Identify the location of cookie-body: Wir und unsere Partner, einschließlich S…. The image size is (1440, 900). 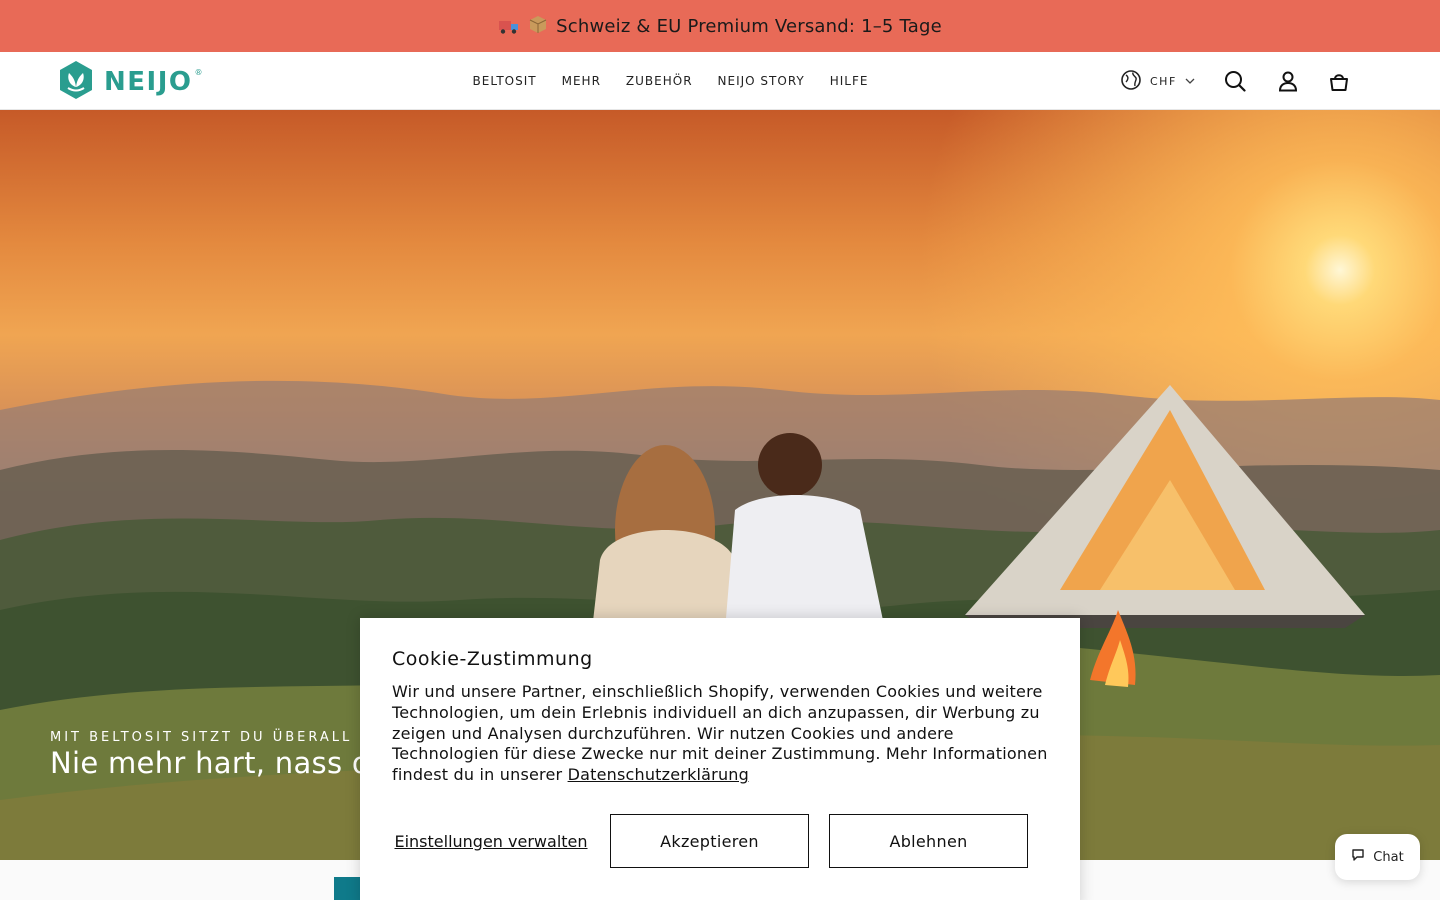
(720, 734).